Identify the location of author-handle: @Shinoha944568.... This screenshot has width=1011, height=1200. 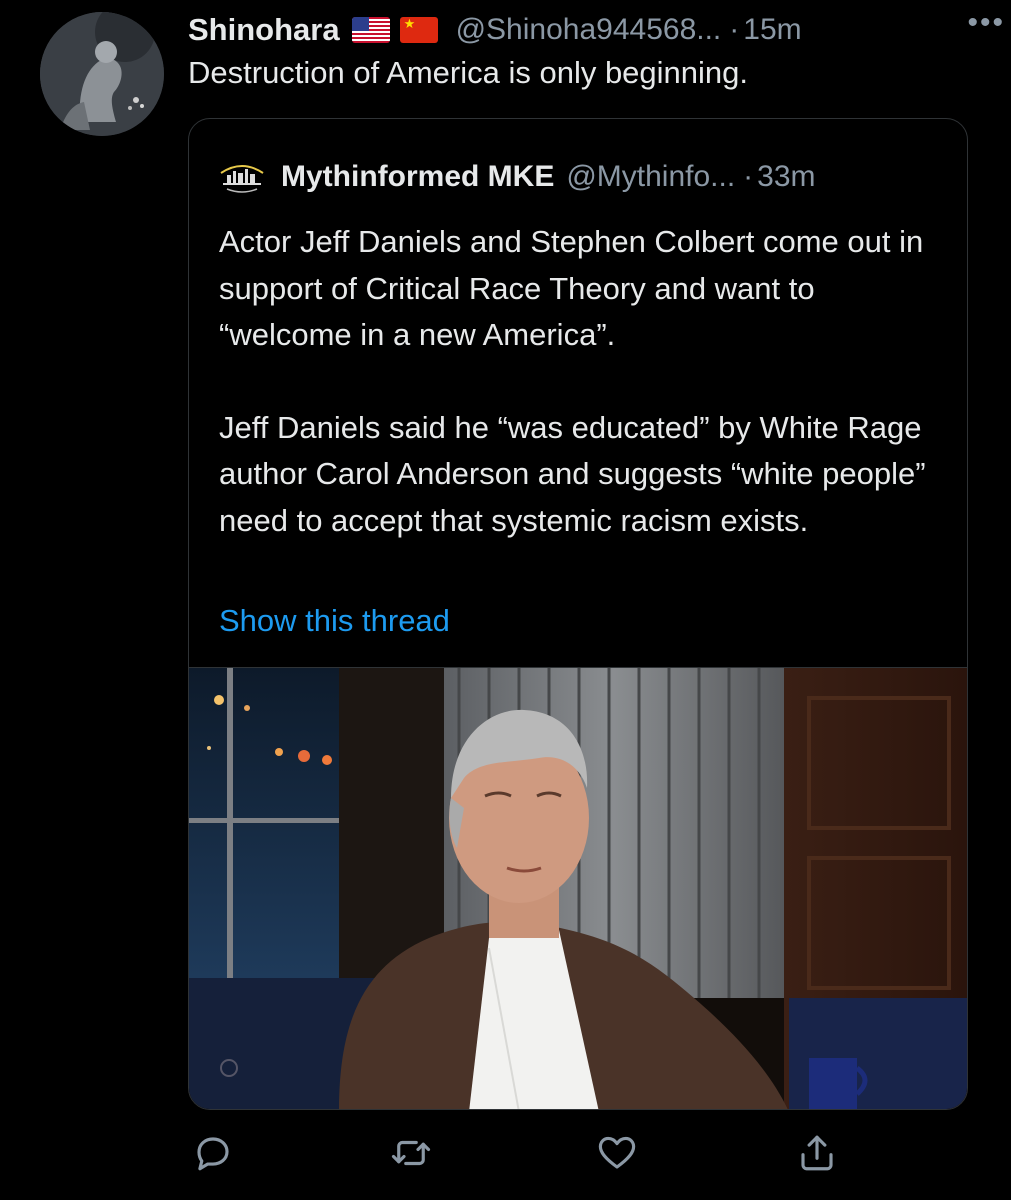
(589, 30).